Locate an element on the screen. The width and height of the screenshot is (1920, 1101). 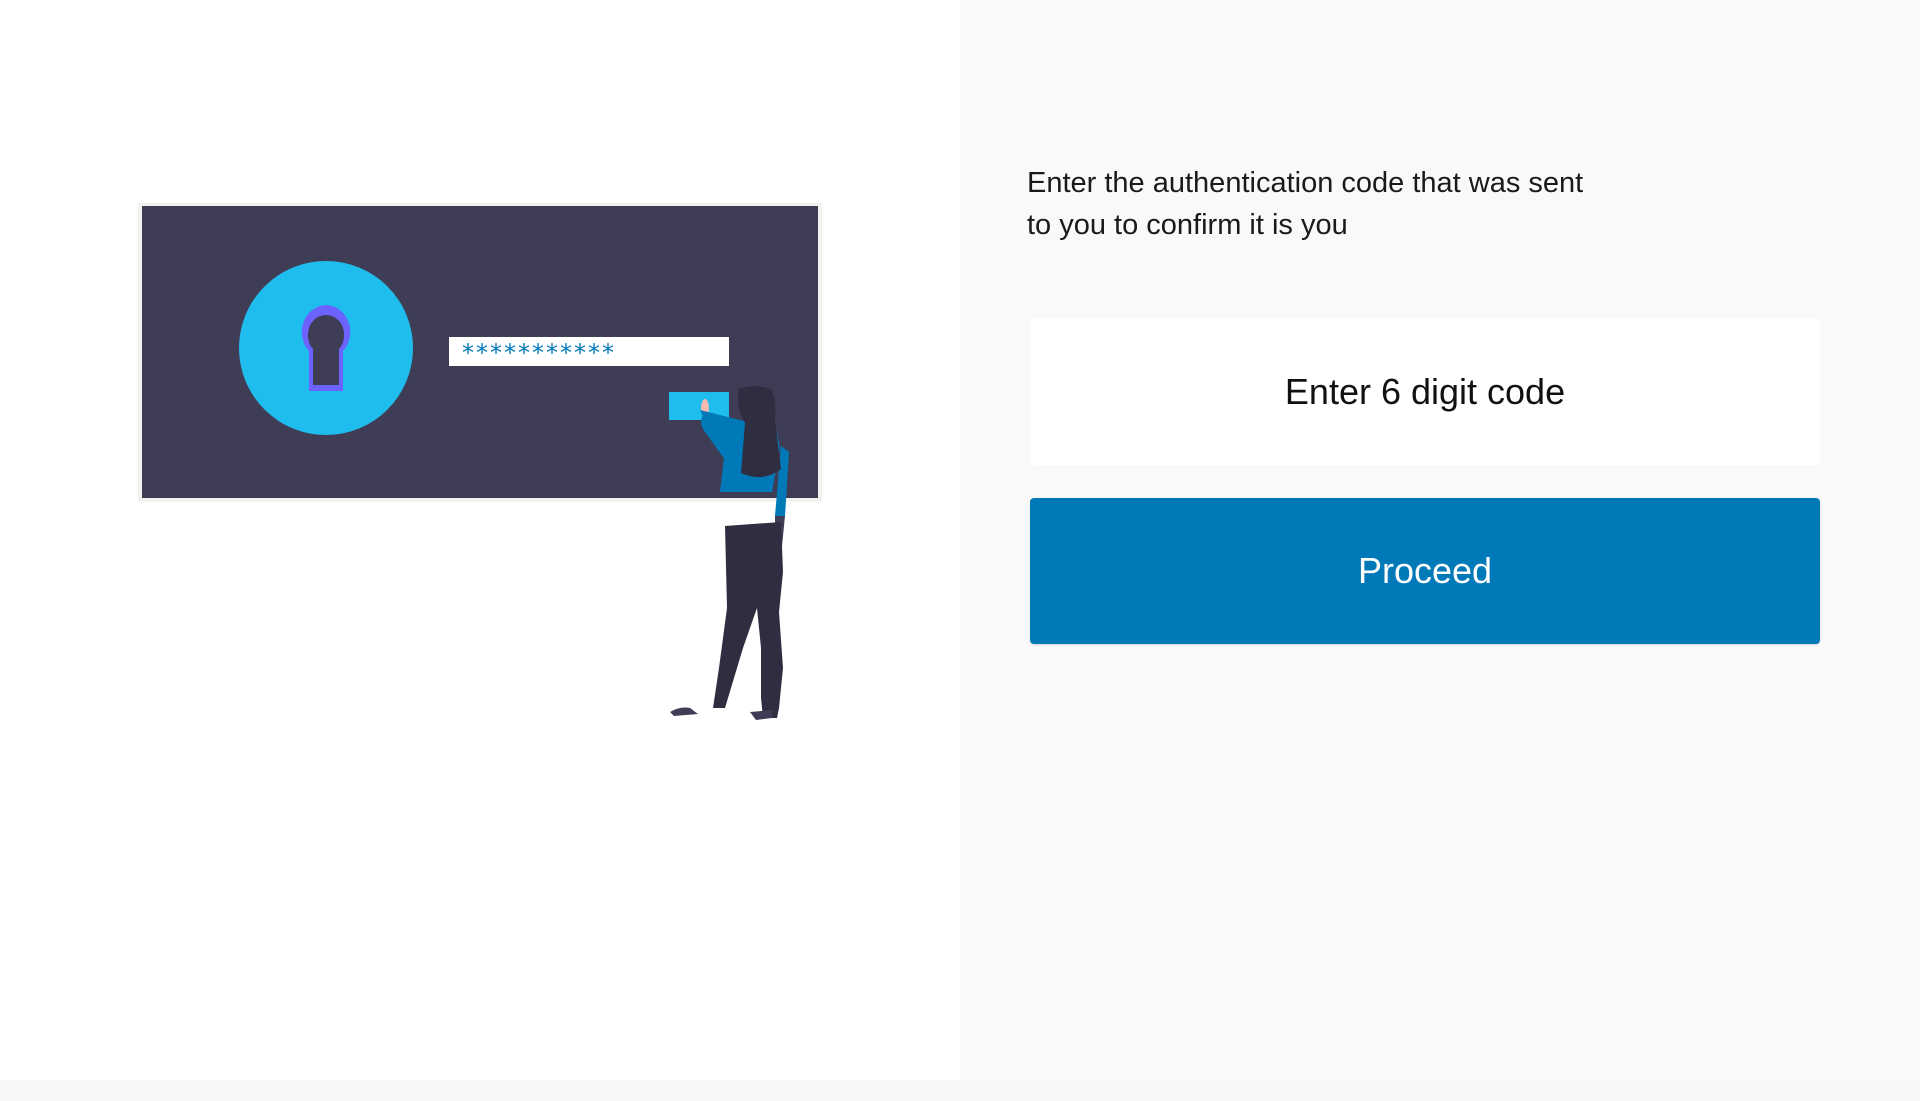
keyhole-icon is located at coordinates (326, 348).